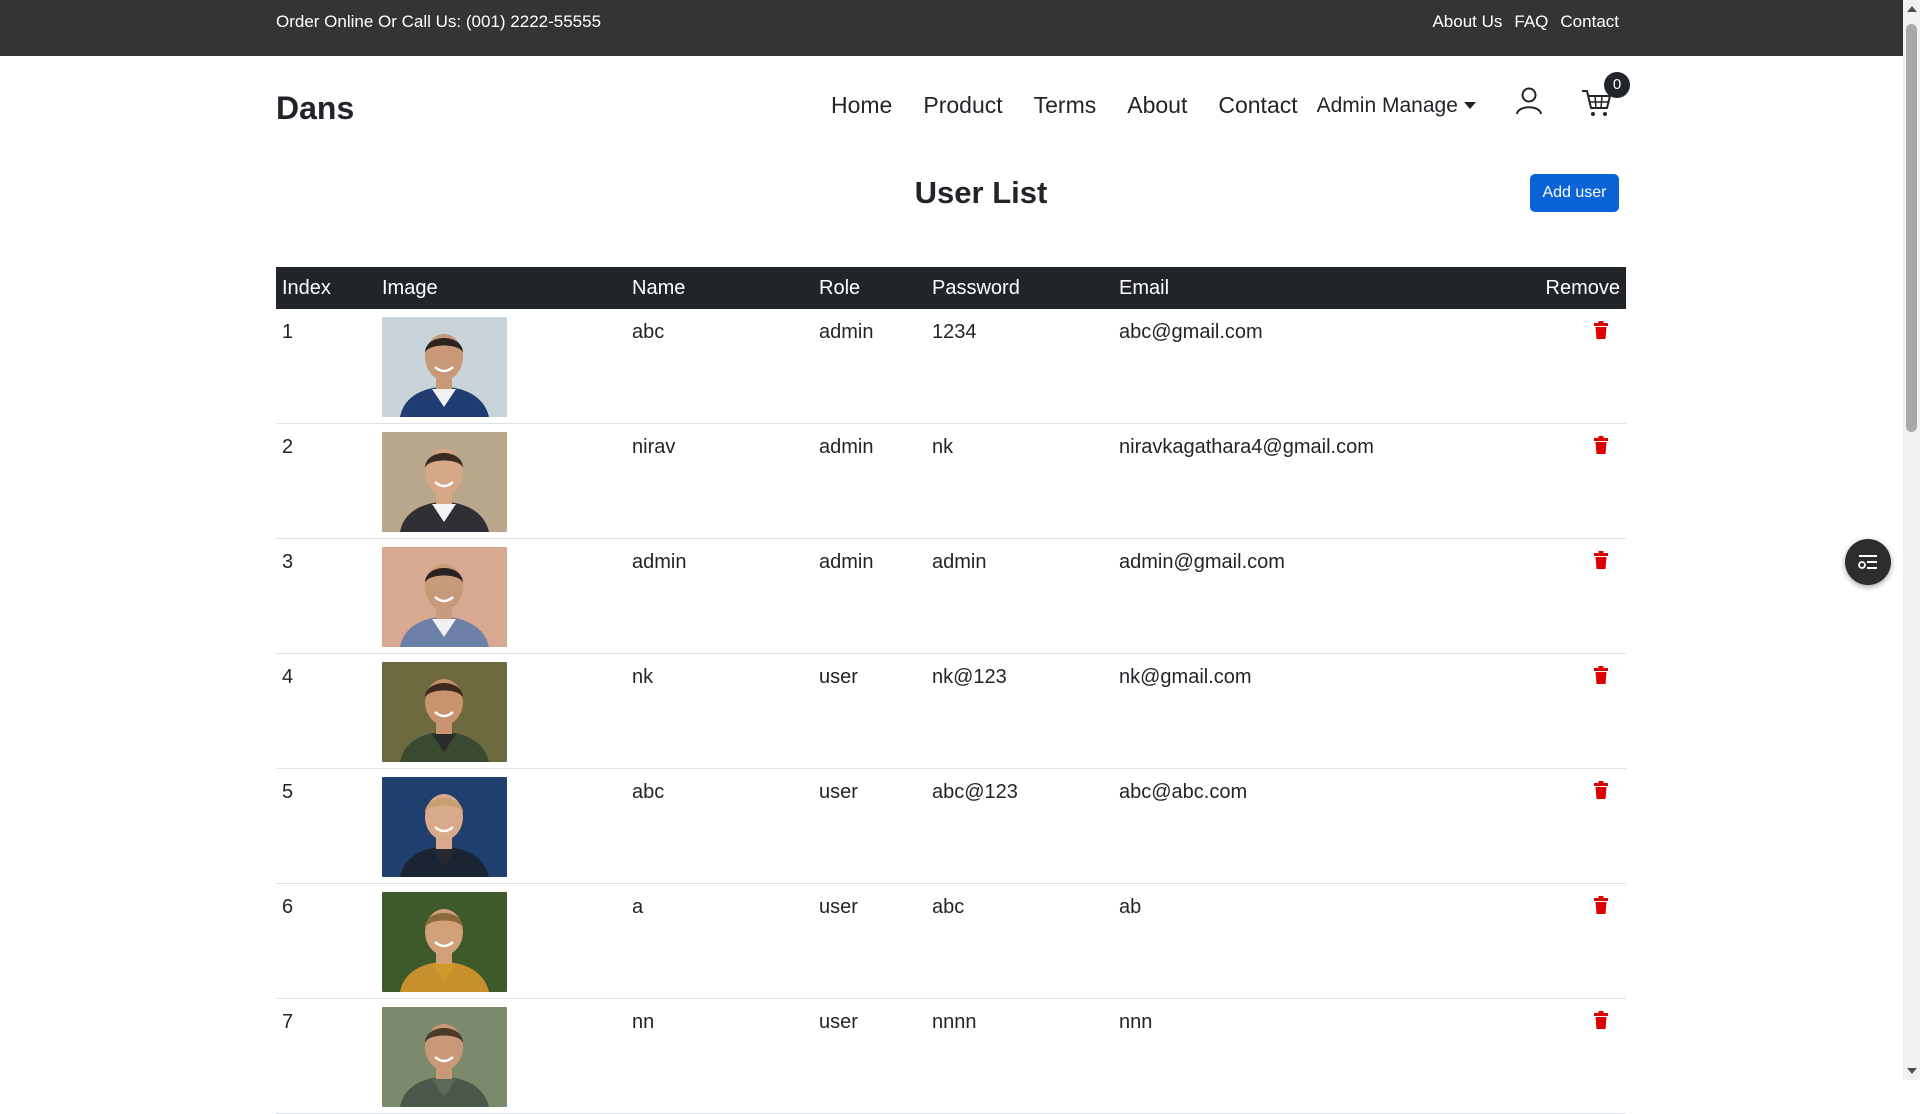 This screenshot has width=1920, height=1114. I want to click on cell-email: ab, so click(1313, 941).